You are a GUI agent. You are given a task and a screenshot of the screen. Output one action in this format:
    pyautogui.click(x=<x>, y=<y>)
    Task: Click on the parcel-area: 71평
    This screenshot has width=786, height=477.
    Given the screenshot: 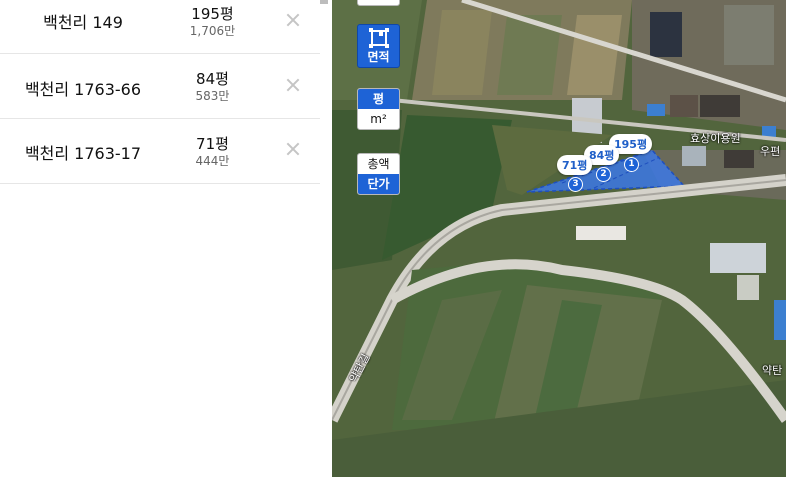 What is the action you would take?
    pyautogui.click(x=212, y=144)
    